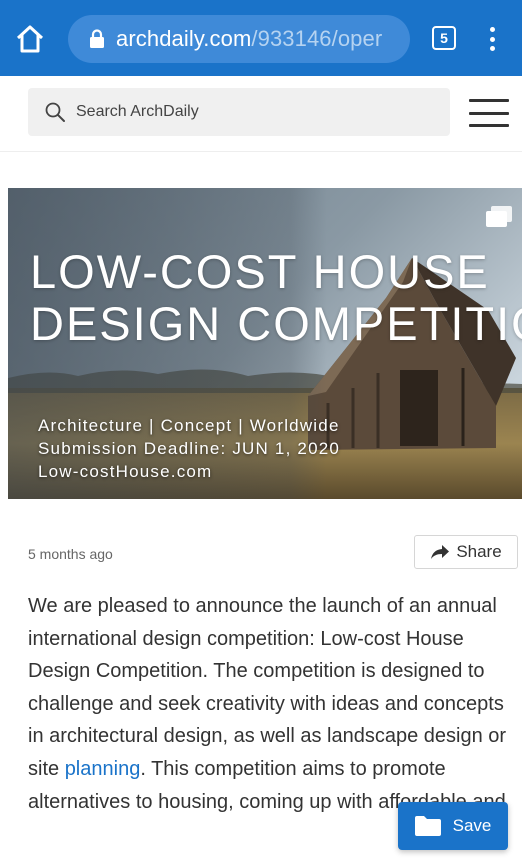  I want to click on share-arrow-icon, so click(440, 552).